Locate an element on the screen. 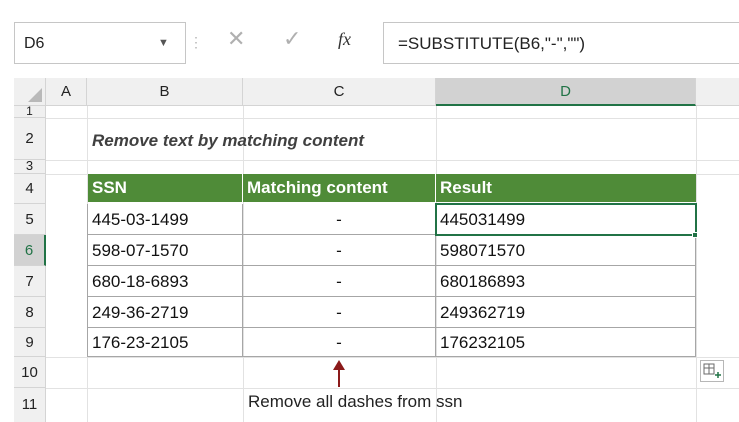 The image size is (739, 422). cell-result: 598071570 is located at coordinates (566, 250).